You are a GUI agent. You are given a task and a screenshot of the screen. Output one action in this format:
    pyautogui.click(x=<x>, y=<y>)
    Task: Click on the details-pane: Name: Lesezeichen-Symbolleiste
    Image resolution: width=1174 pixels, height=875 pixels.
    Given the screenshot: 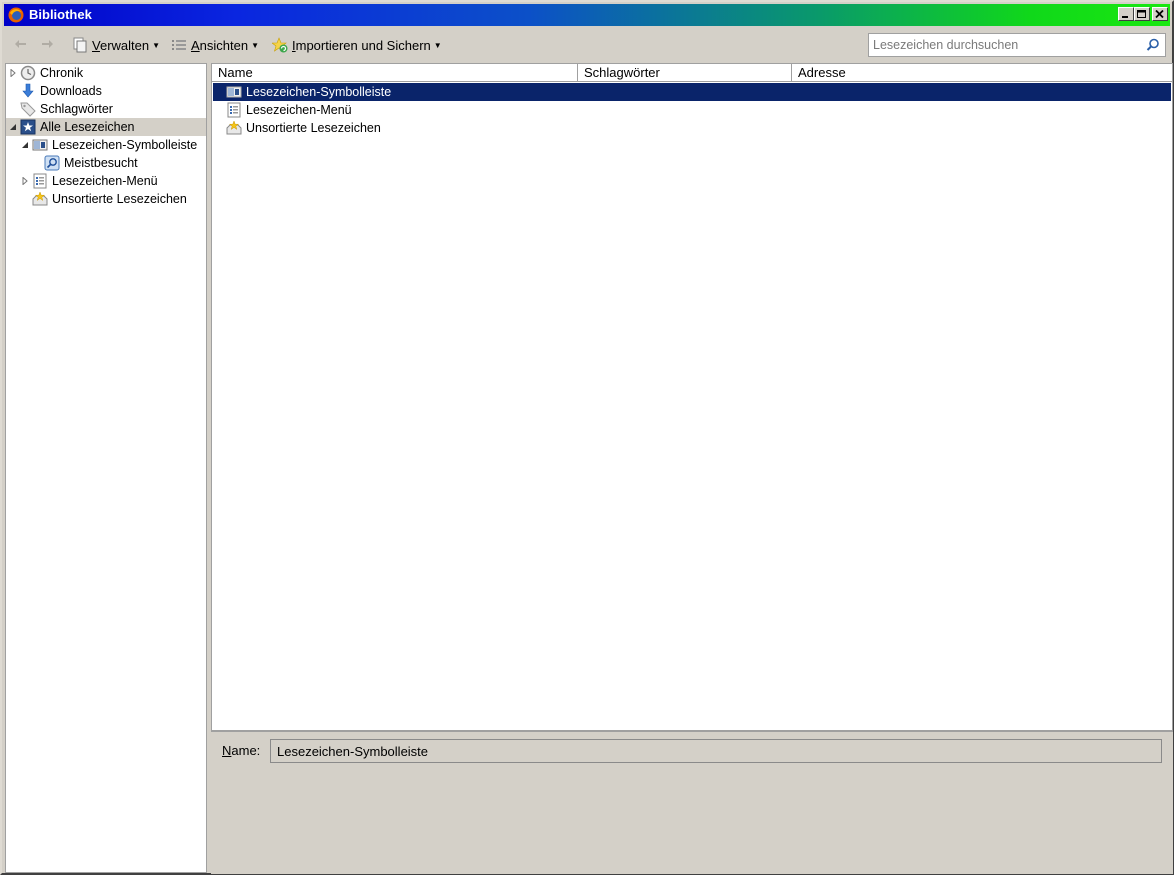 What is the action you would take?
    pyautogui.click(x=692, y=802)
    